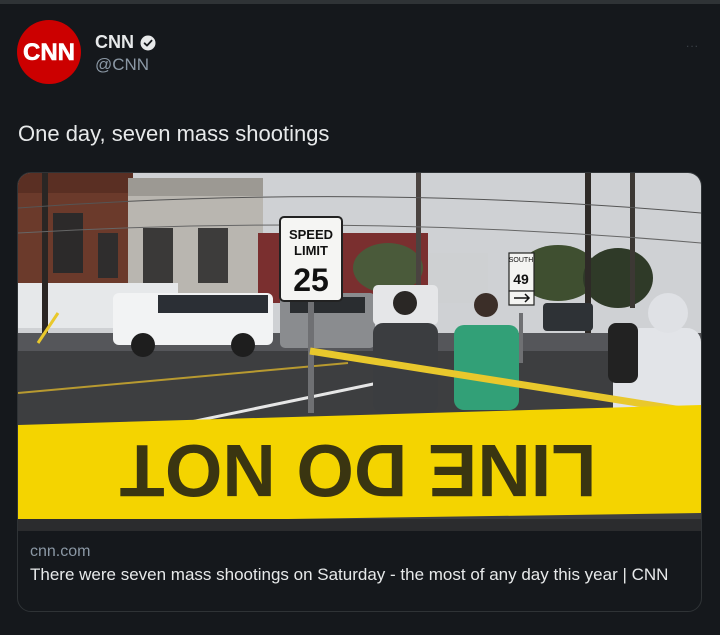  Describe the element at coordinates (122, 65) in the screenshot. I see `account-handle: @CNN` at that location.